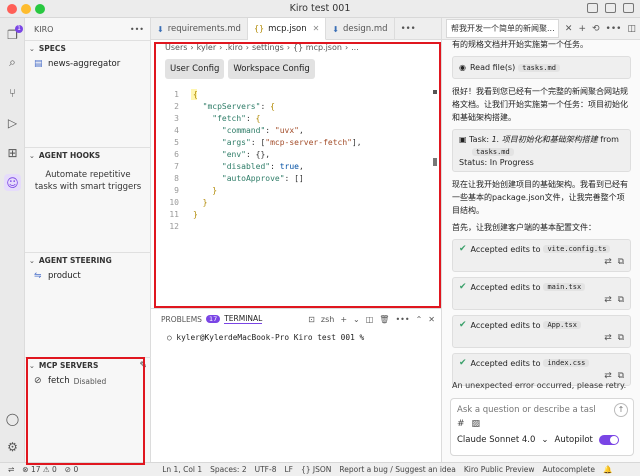 The width and height of the screenshot is (640, 476). What do you see at coordinates (370, 319) in the screenshot?
I see `split-terminal-icon: ◫` at bounding box center [370, 319].